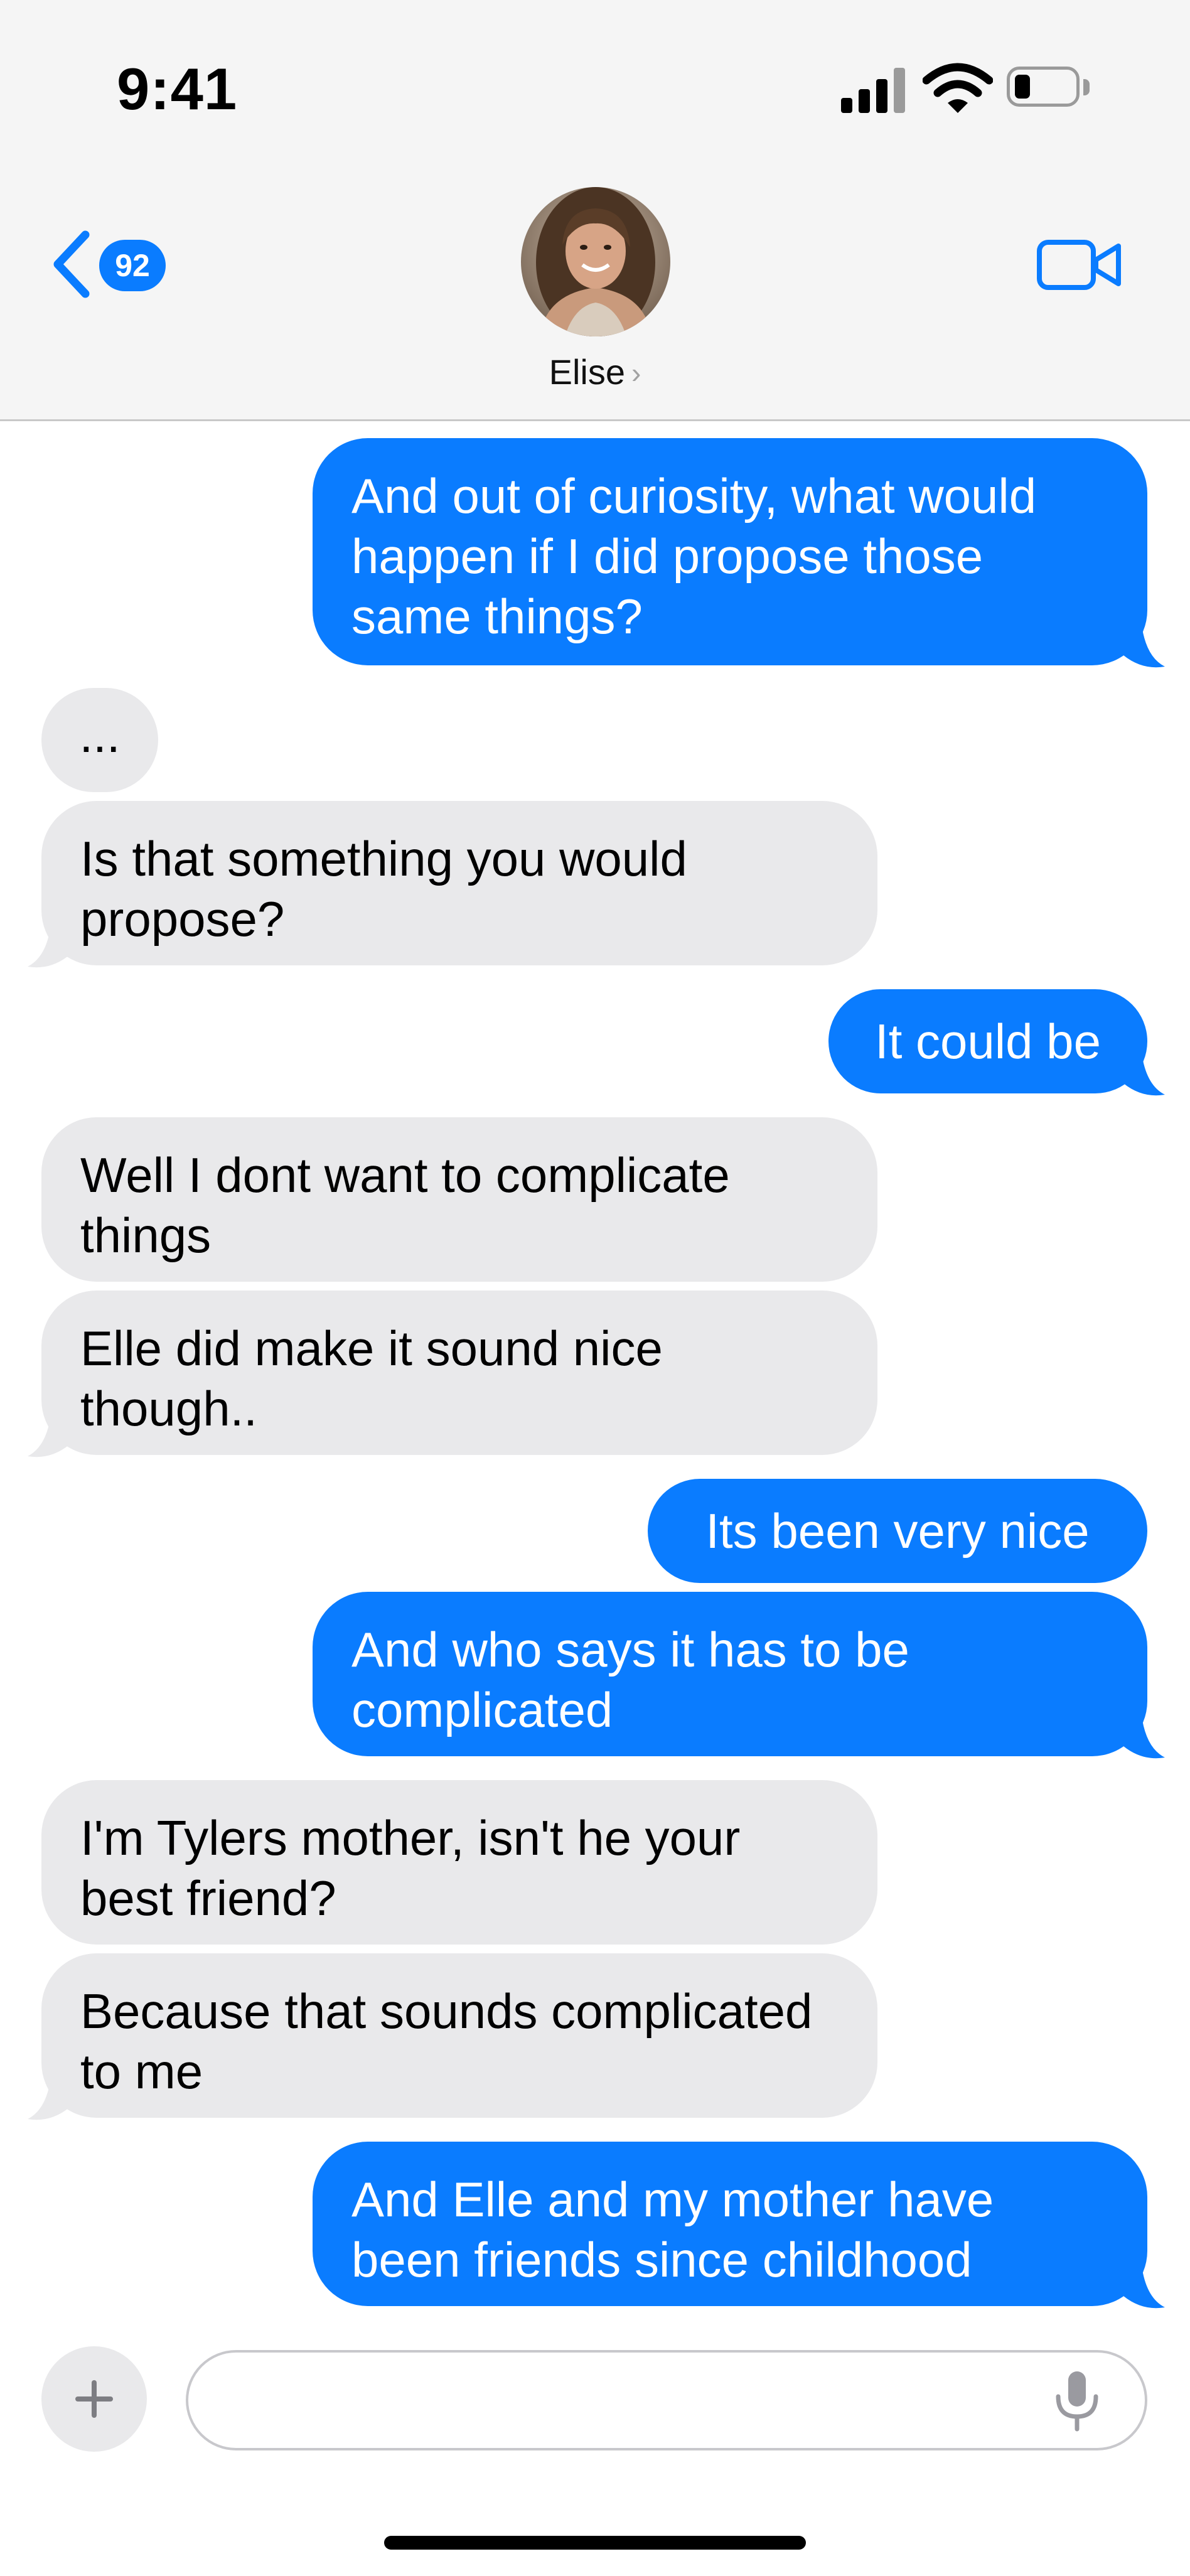 Image resolution: width=1190 pixels, height=2576 pixels. What do you see at coordinates (1079, 265) in the screenshot?
I see `video-camera-icon` at bounding box center [1079, 265].